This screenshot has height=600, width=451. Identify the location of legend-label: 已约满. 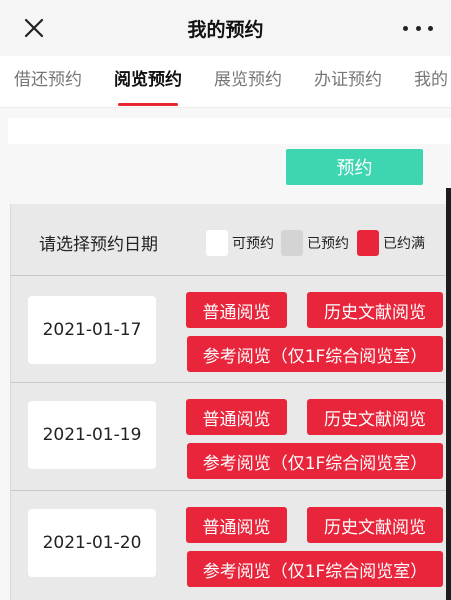
(404, 244).